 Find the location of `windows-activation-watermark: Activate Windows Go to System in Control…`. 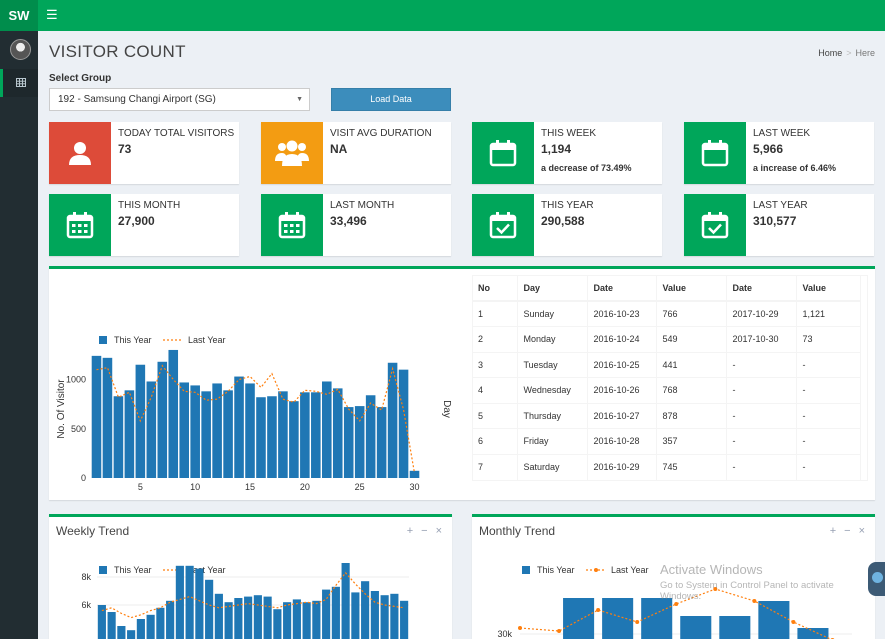

windows-activation-watermark: Activate Windows Go to System in Control… is located at coordinates (747, 582).